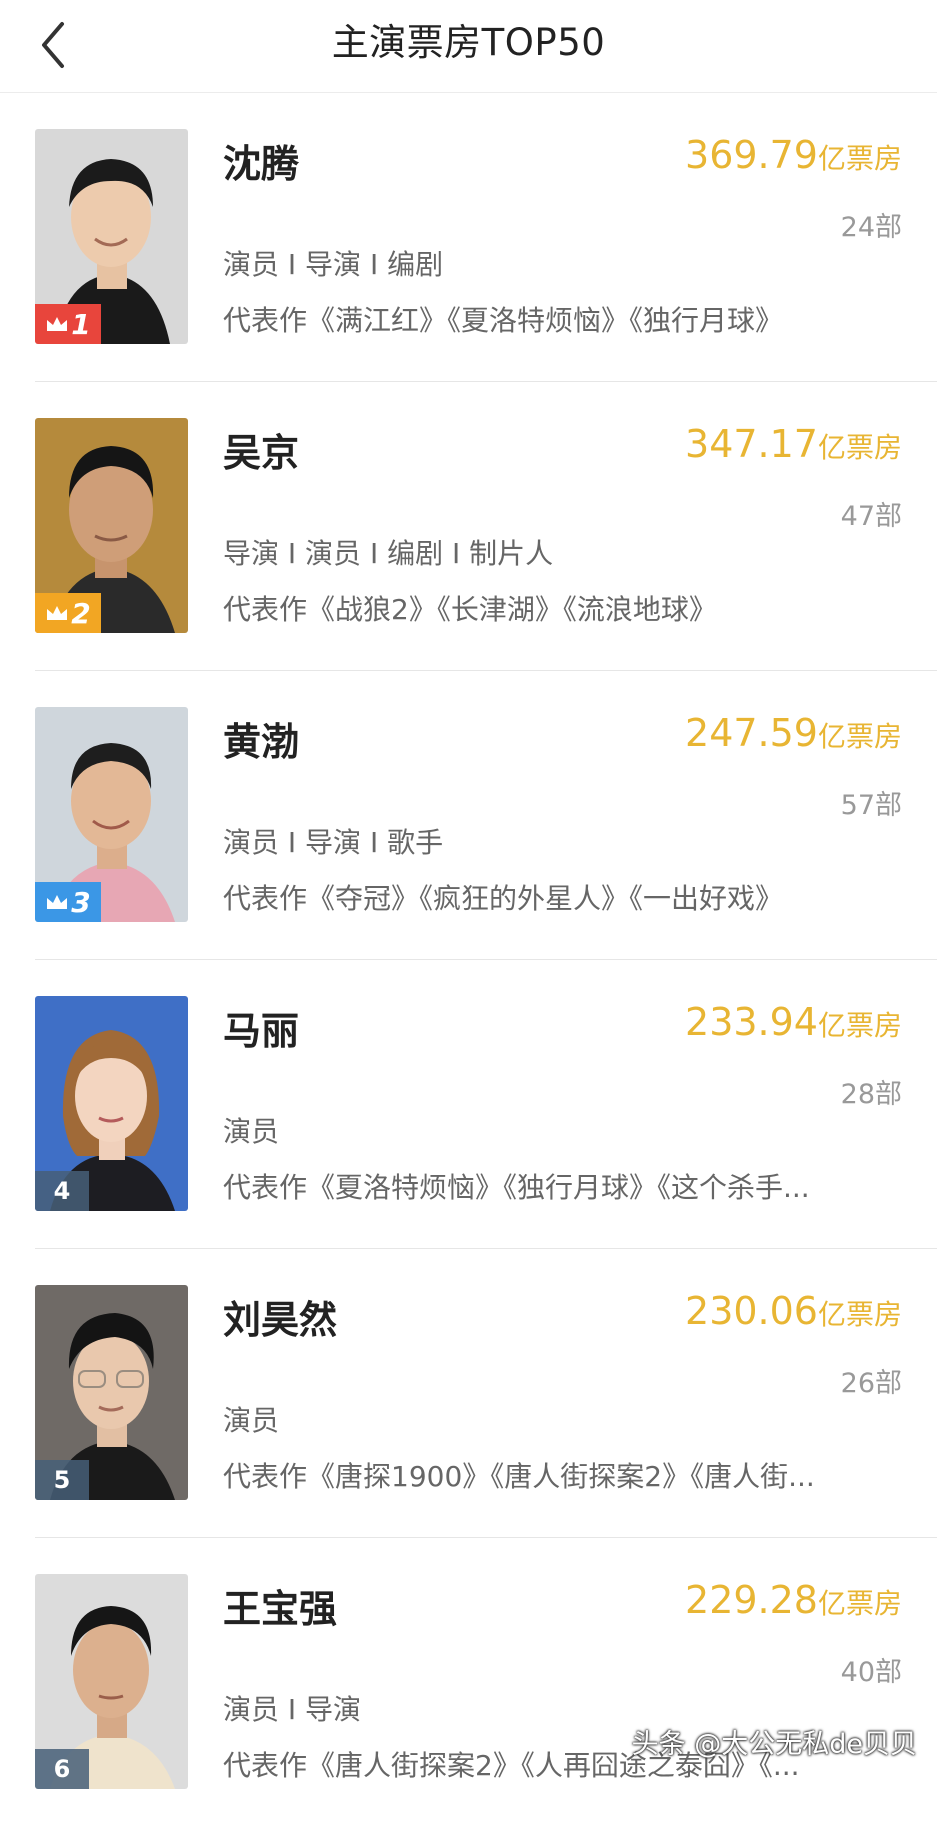 The width and height of the screenshot is (937, 1826). Describe the element at coordinates (111, 236) in the screenshot. I see `avatar: 1` at that location.